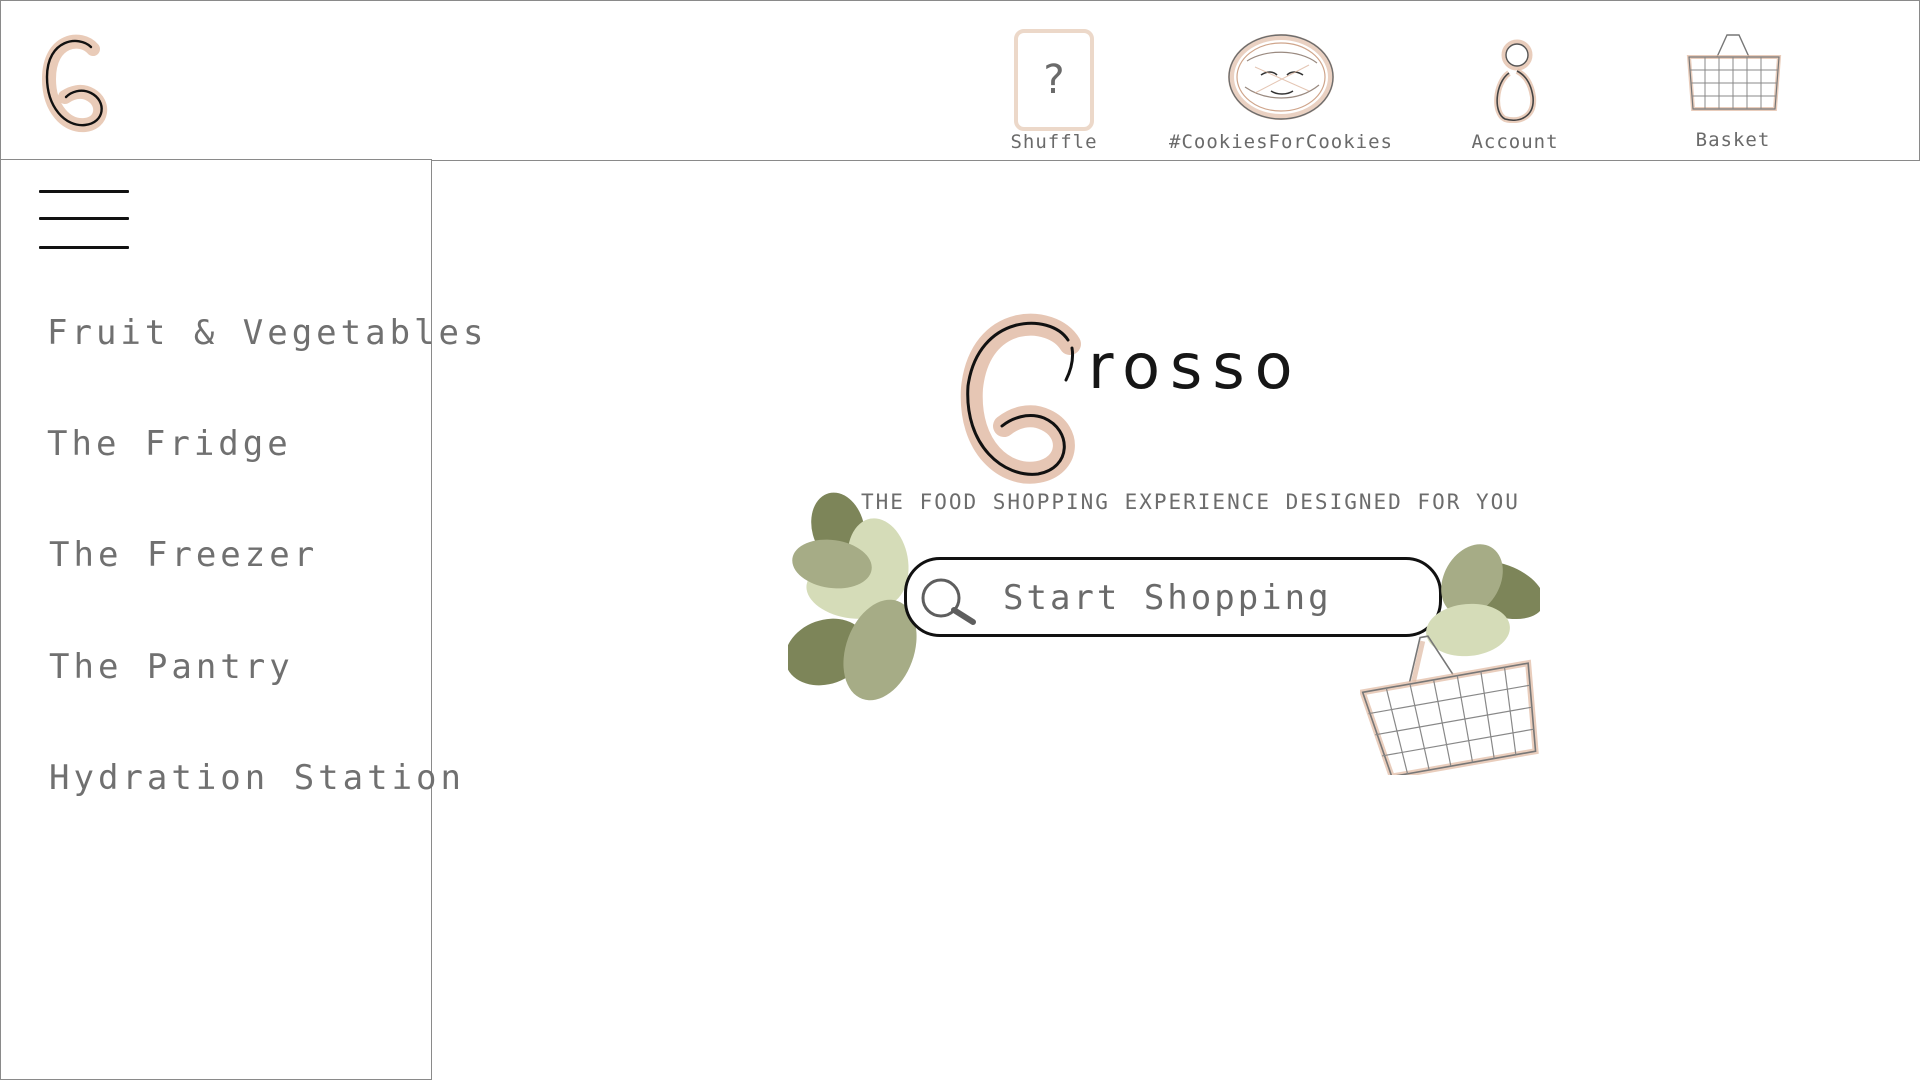 The height and width of the screenshot is (1080, 1920). Describe the element at coordinates (1733, 71) in the screenshot. I see `shopping-basket-icon` at that location.